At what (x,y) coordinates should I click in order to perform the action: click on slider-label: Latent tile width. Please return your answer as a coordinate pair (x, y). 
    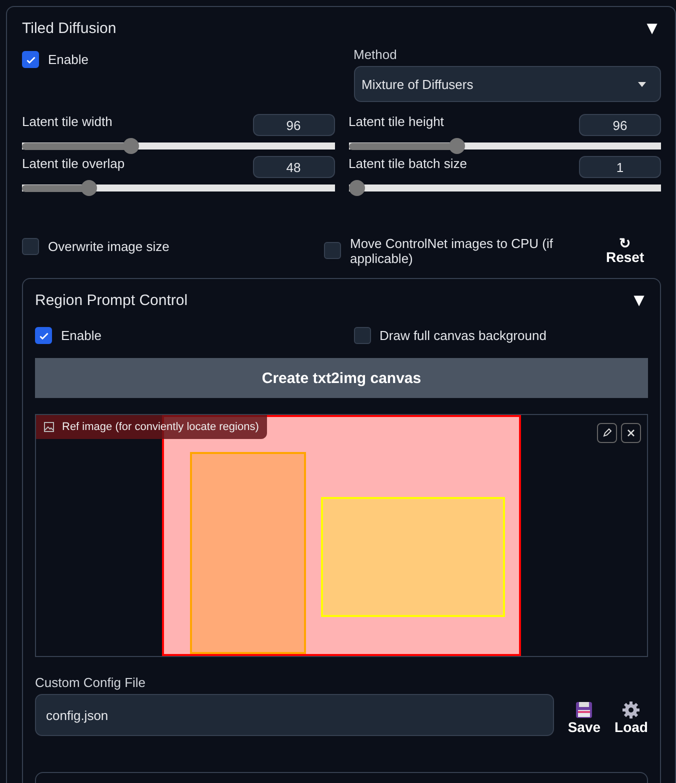
    Looking at the image, I should click on (67, 121).